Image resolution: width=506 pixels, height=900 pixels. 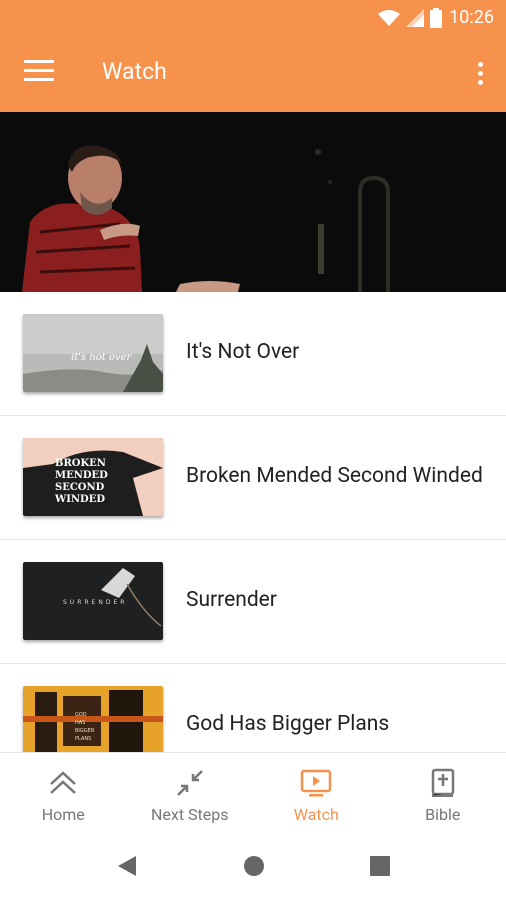 What do you see at coordinates (85, 731) in the screenshot?
I see `svg-text: BIGGER` at bounding box center [85, 731].